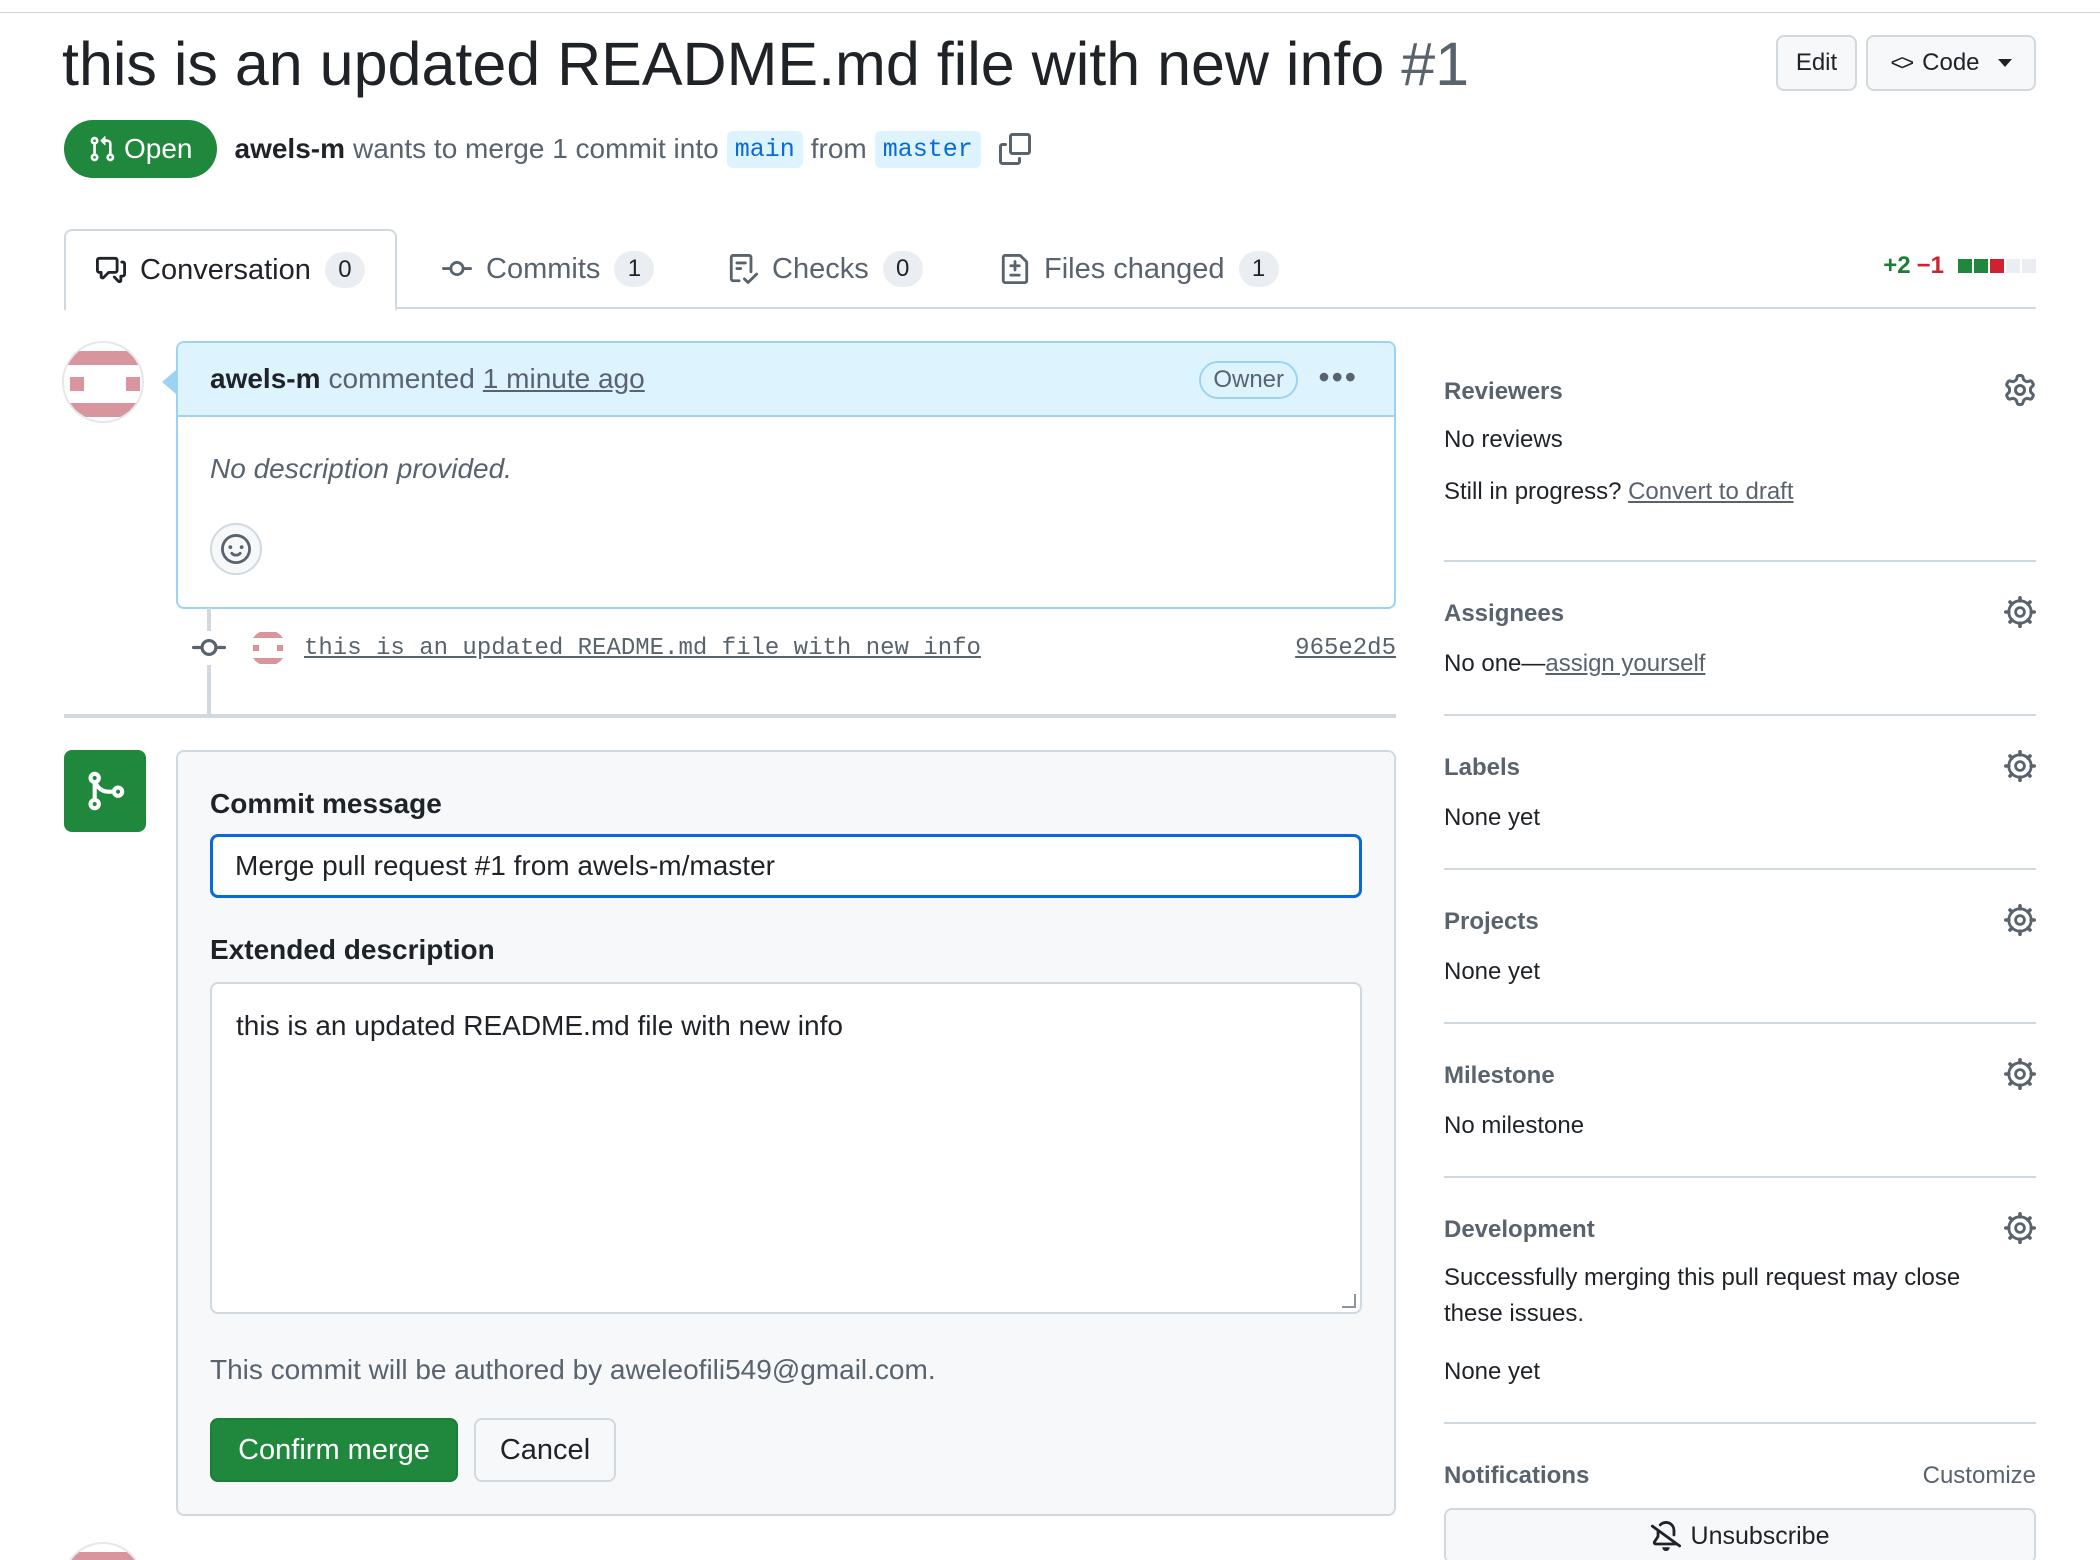 Image resolution: width=2100 pixels, height=1560 pixels. I want to click on diffstat-deletions: −1, so click(1930, 265).